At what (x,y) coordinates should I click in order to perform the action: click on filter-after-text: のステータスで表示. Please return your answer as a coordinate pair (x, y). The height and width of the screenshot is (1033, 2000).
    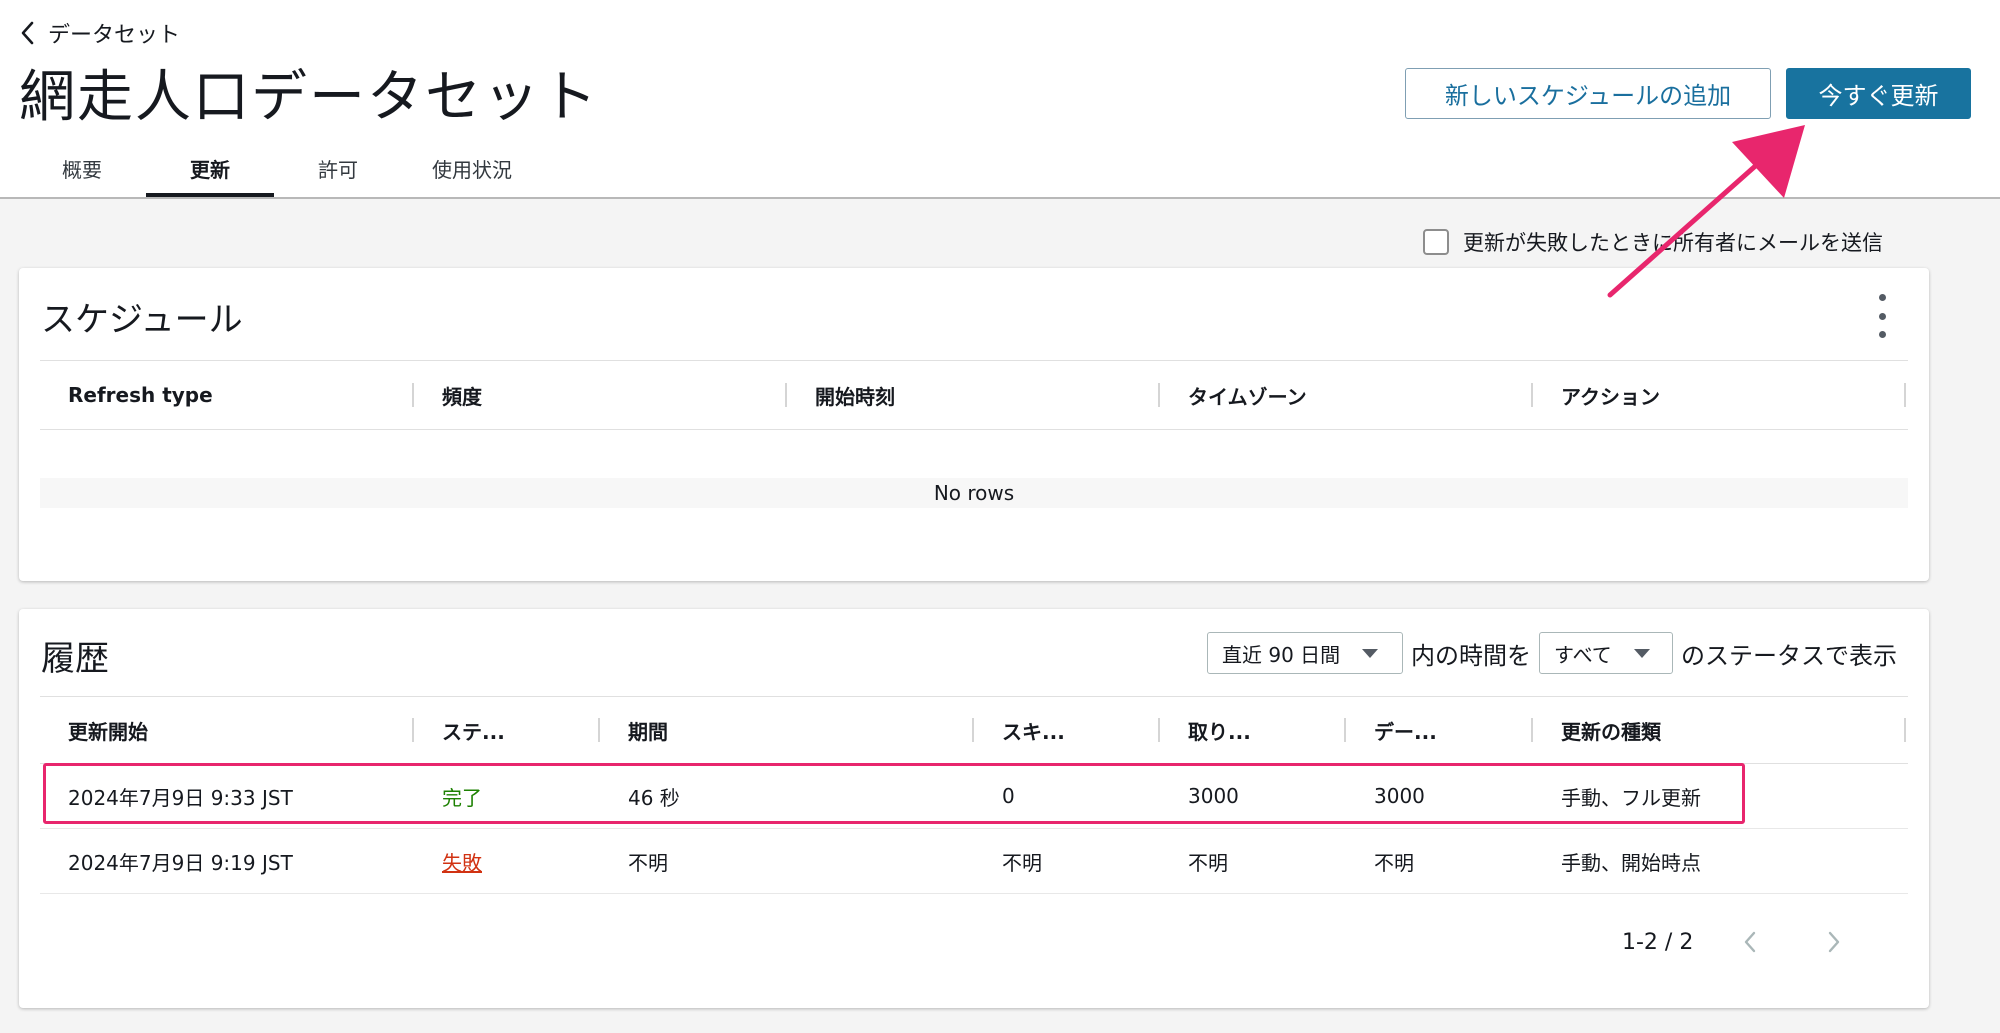
    Looking at the image, I should click on (1789, 655).